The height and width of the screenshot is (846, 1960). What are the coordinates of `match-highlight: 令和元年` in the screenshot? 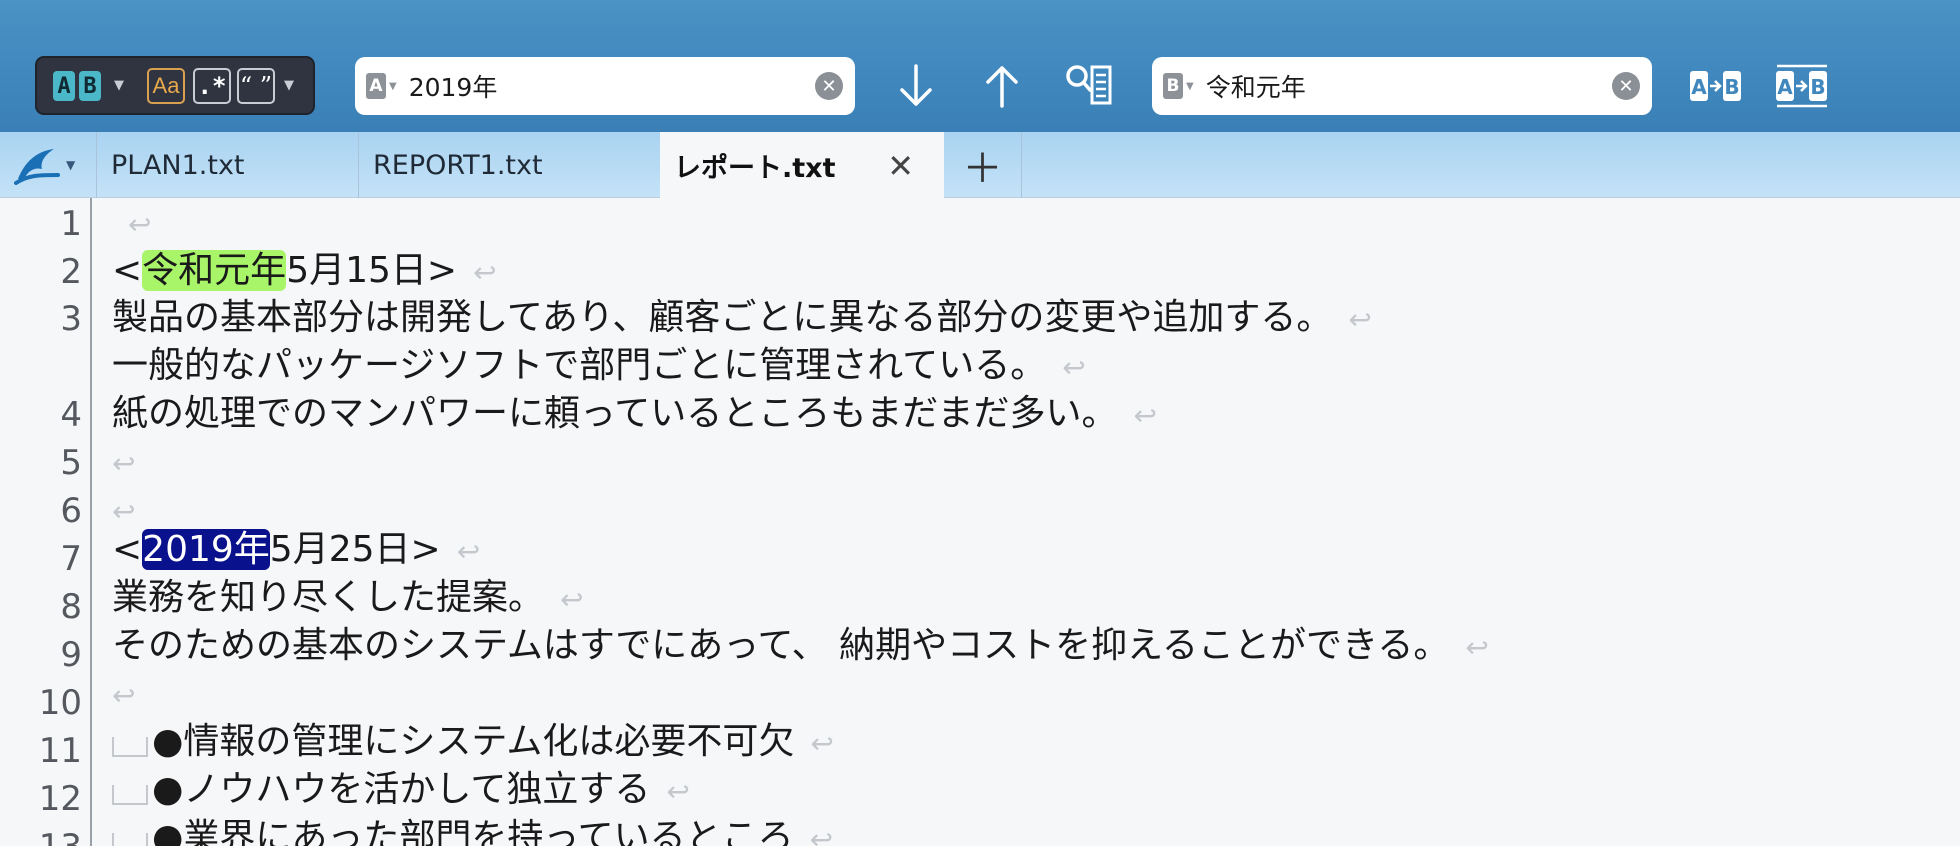 It's located at (214, 270).